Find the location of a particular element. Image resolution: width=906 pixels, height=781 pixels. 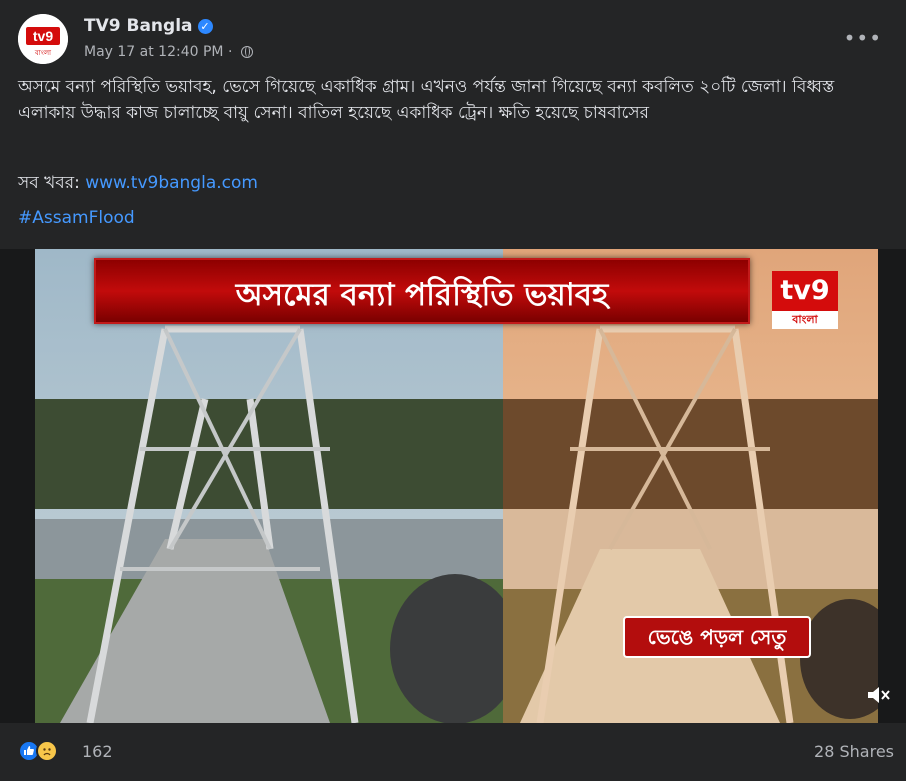

more-news-line: সব খবর: www.tv9bangla.com is located at coordinates (138, 184).